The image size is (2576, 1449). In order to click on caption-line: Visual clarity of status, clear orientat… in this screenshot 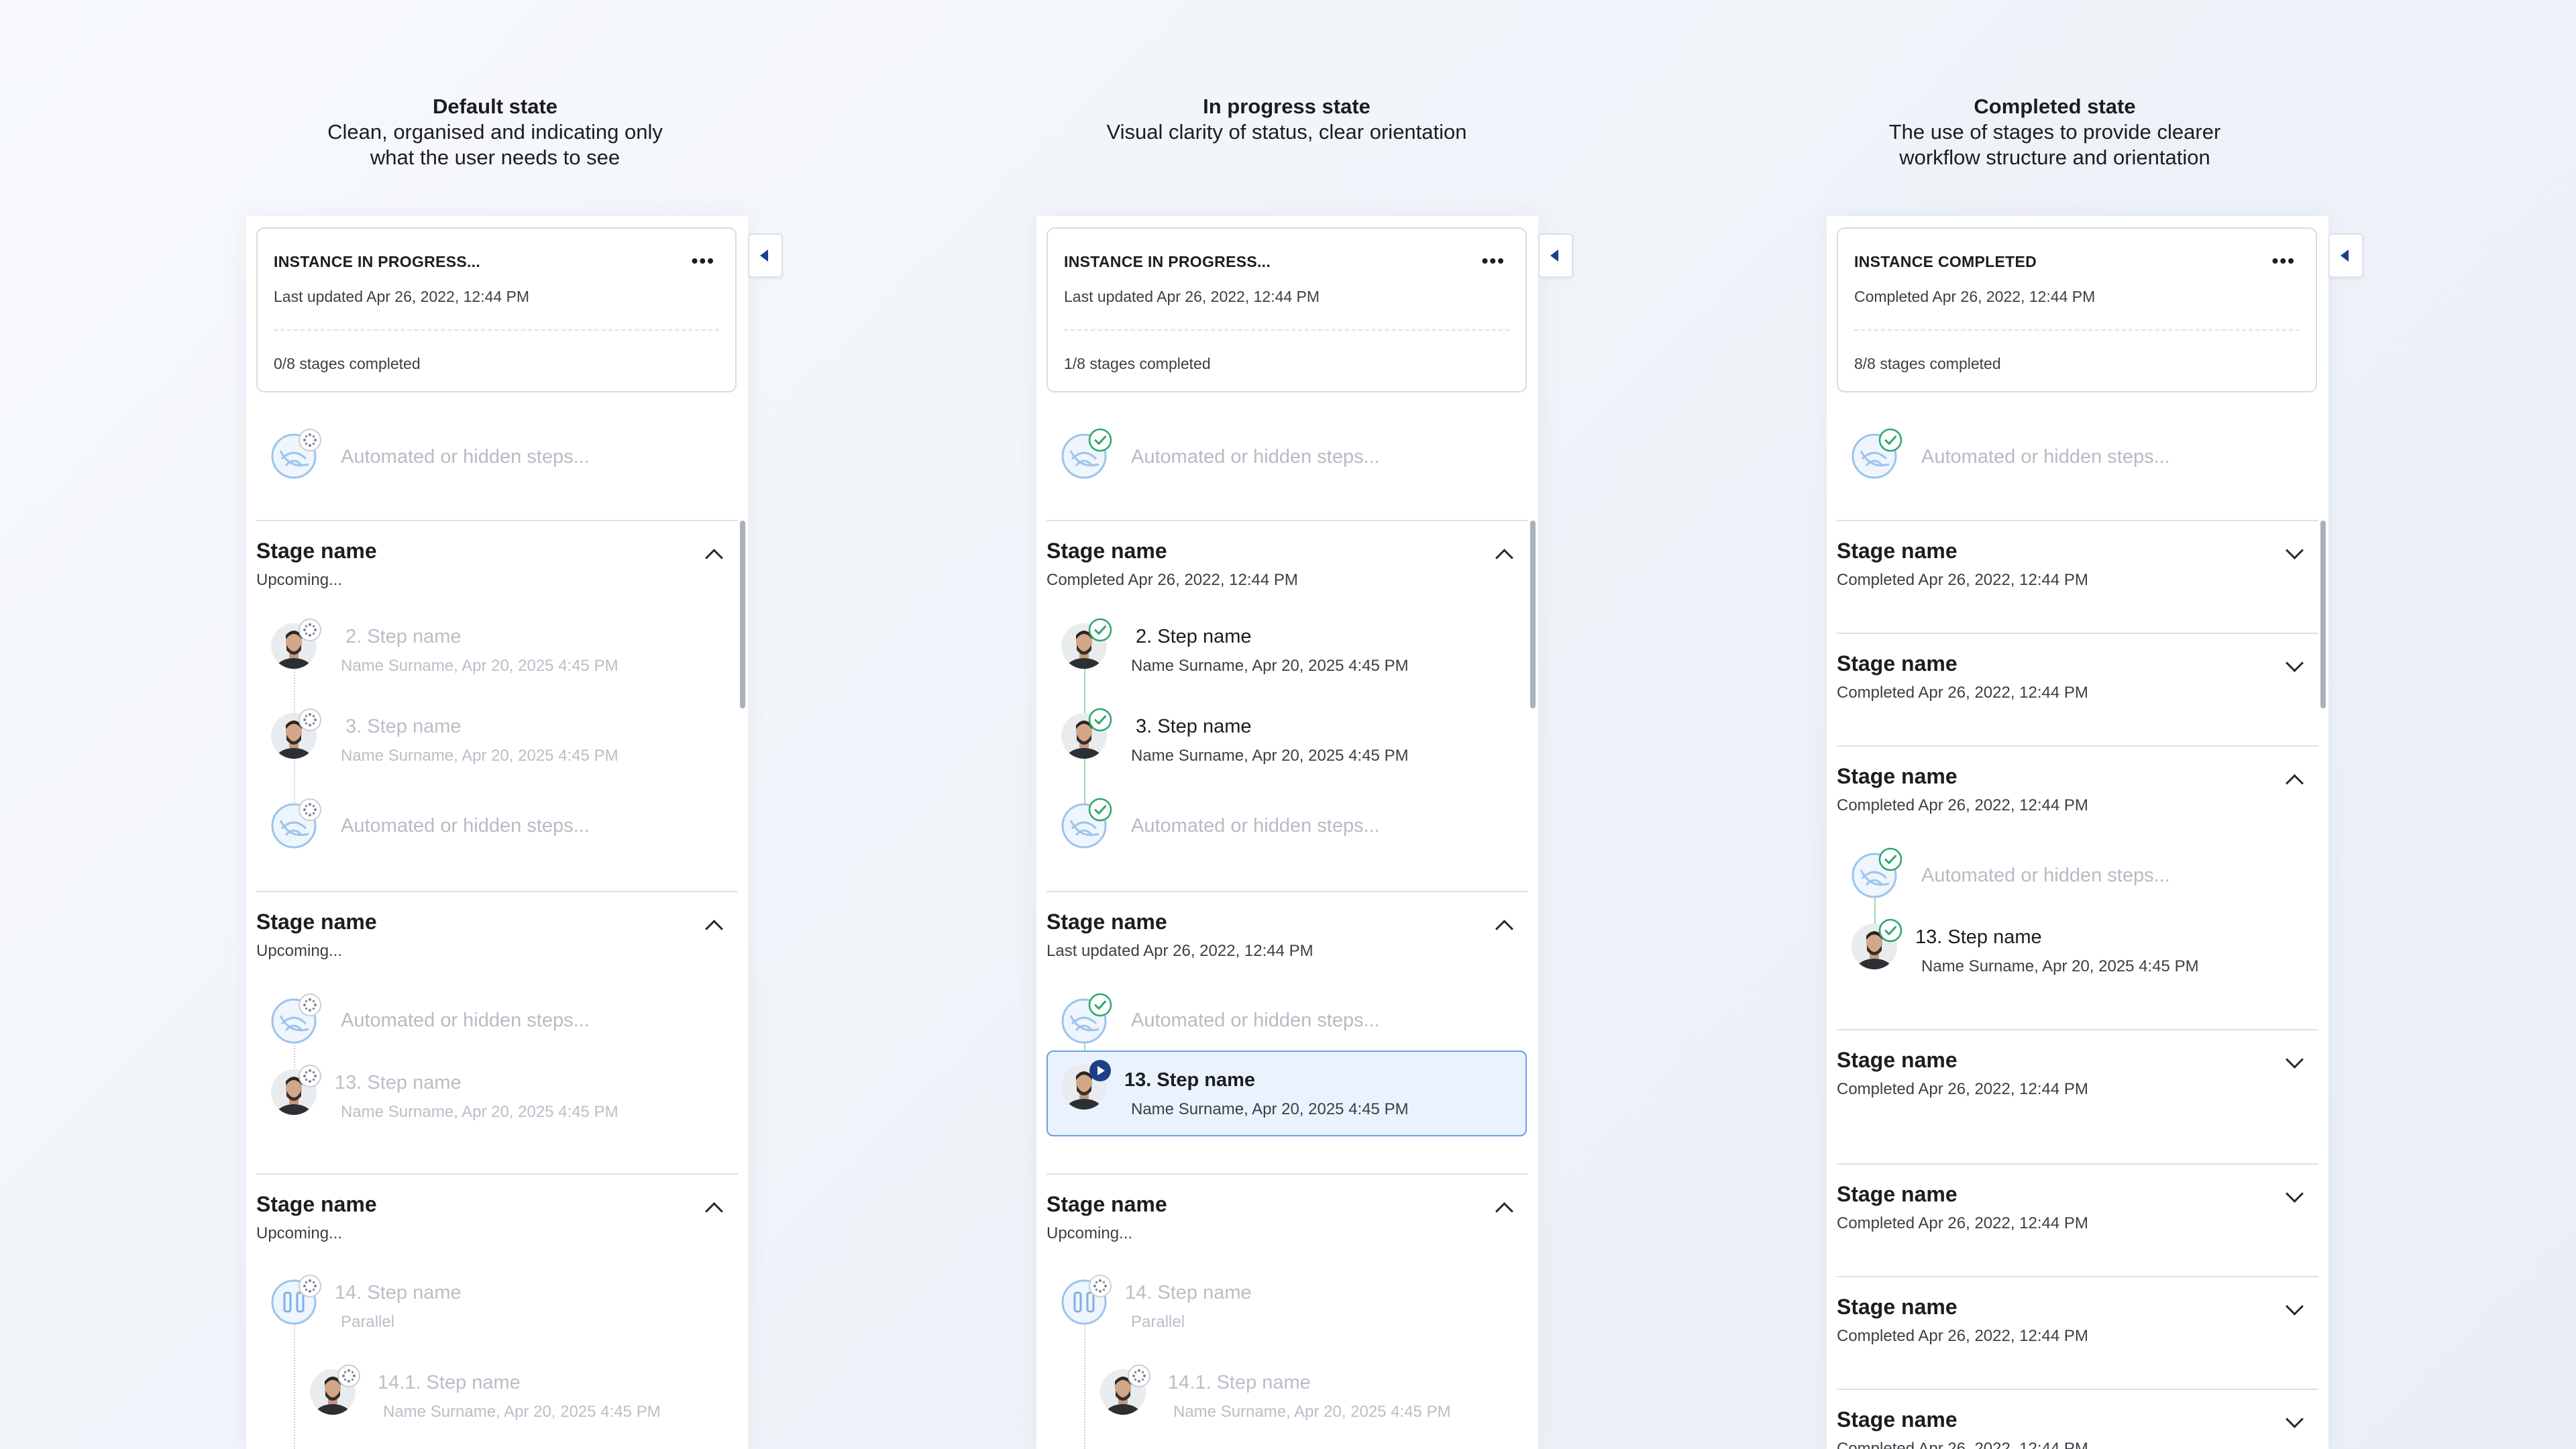, I will do `click(1286, 132)`.